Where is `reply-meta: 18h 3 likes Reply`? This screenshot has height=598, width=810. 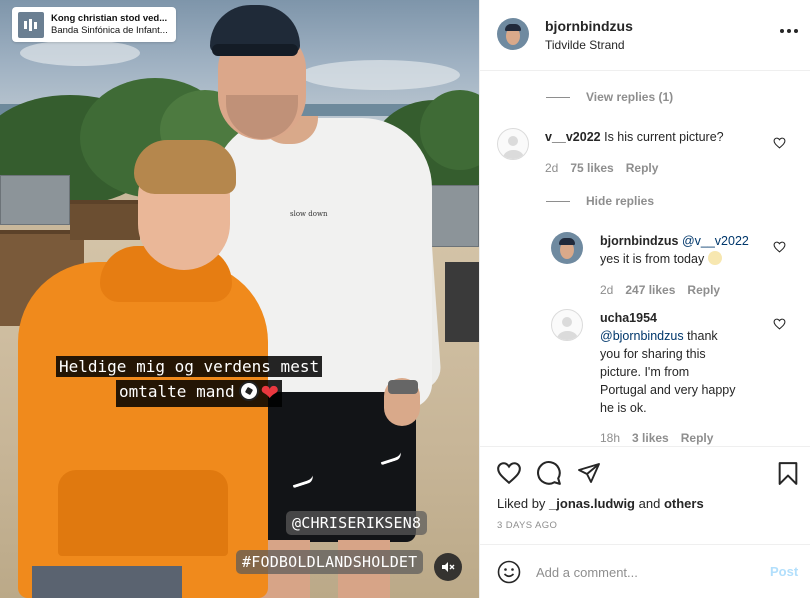
reply-meta: 18h 3 likes Reply is located at coordinates (662, 438).